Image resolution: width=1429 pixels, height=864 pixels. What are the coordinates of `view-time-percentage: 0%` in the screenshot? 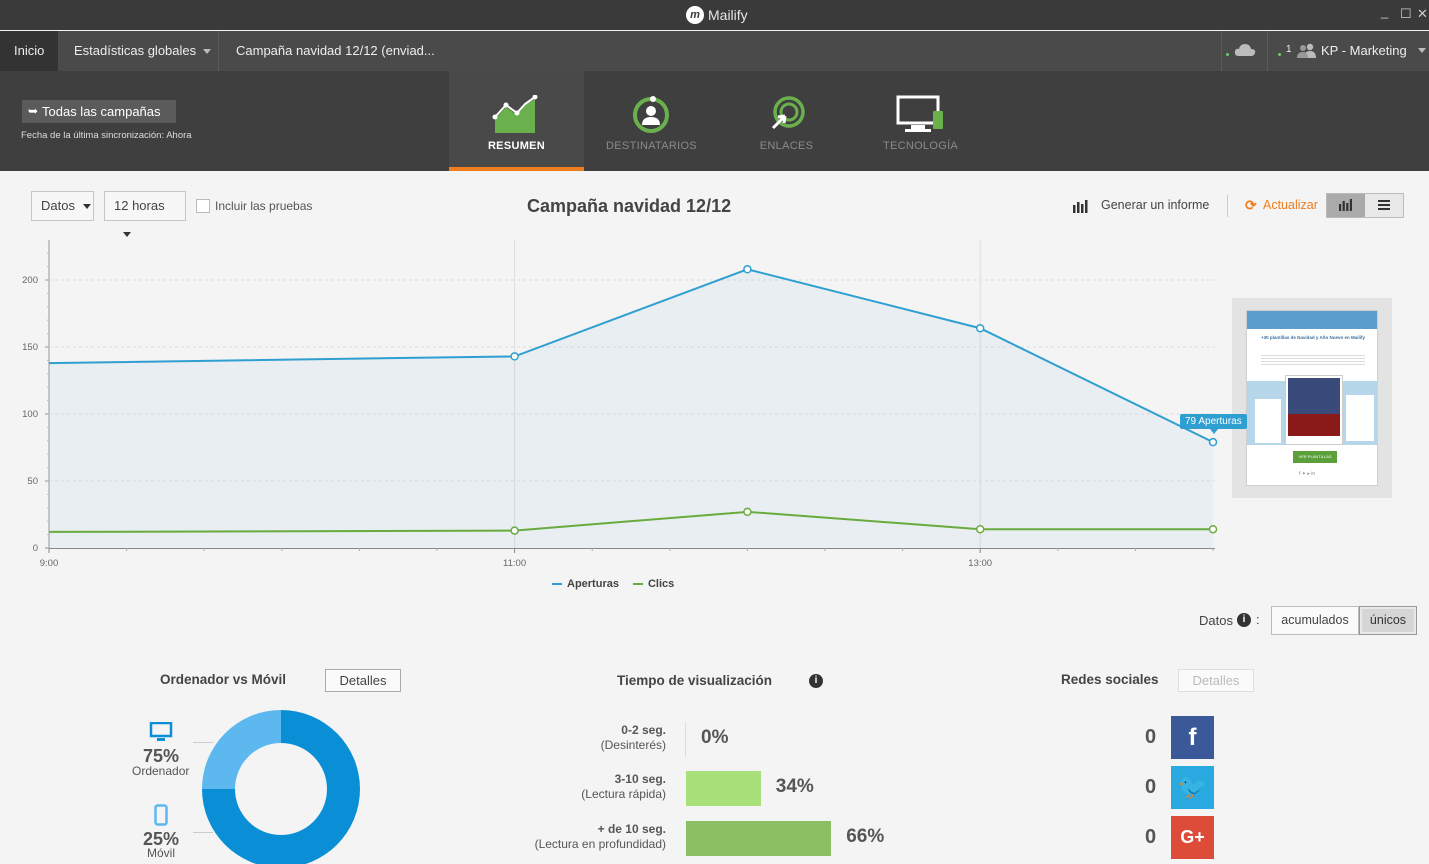 It's located at (715, 737).